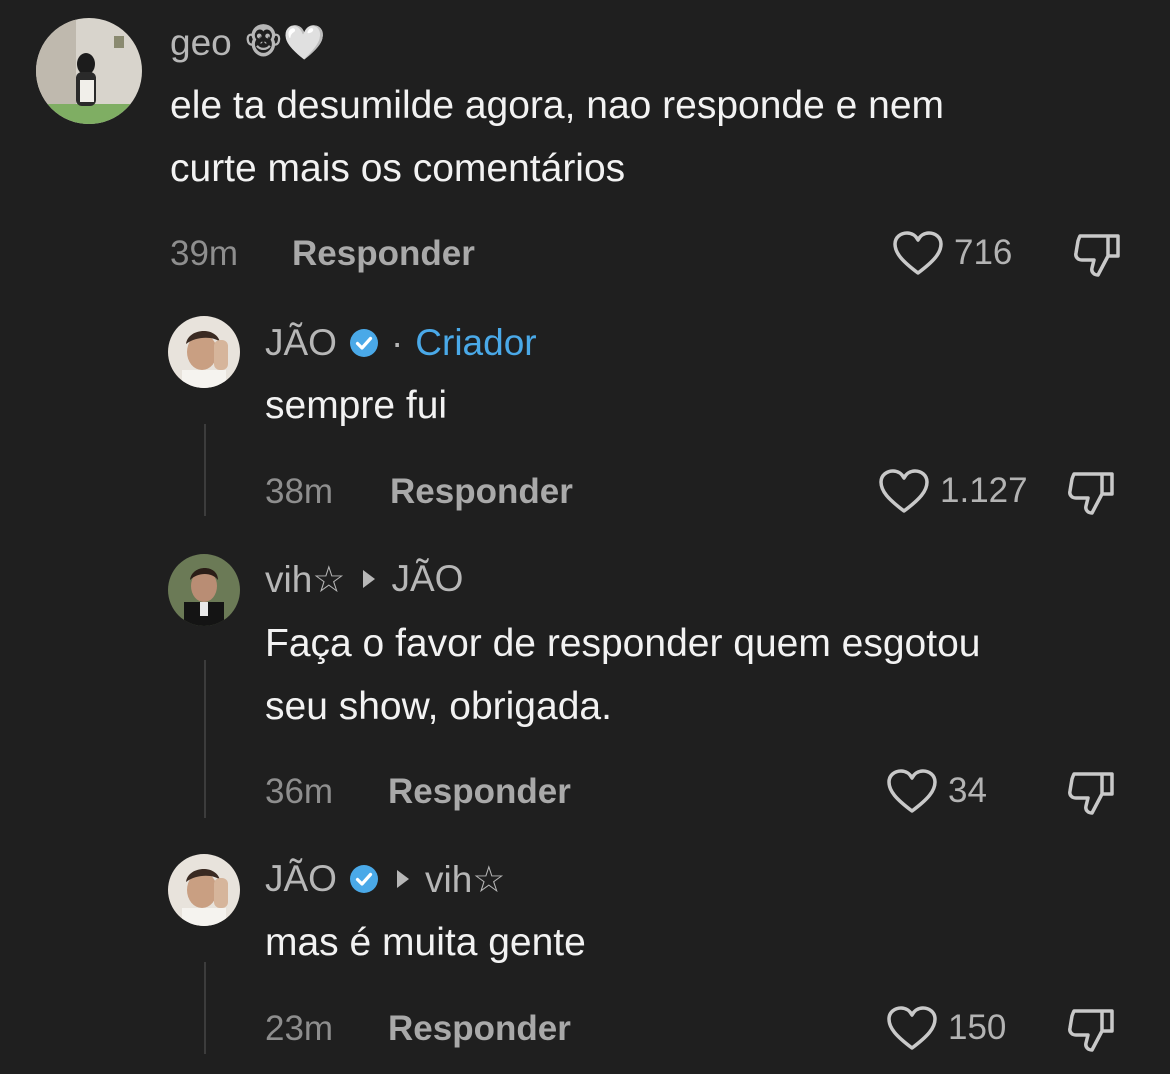 The height and width of the screenshot is (1074, 1170). Describe the element at coordinates (398, 168) in the screenshot. I see `comment-text-line: curte mais os comentários` at that location.